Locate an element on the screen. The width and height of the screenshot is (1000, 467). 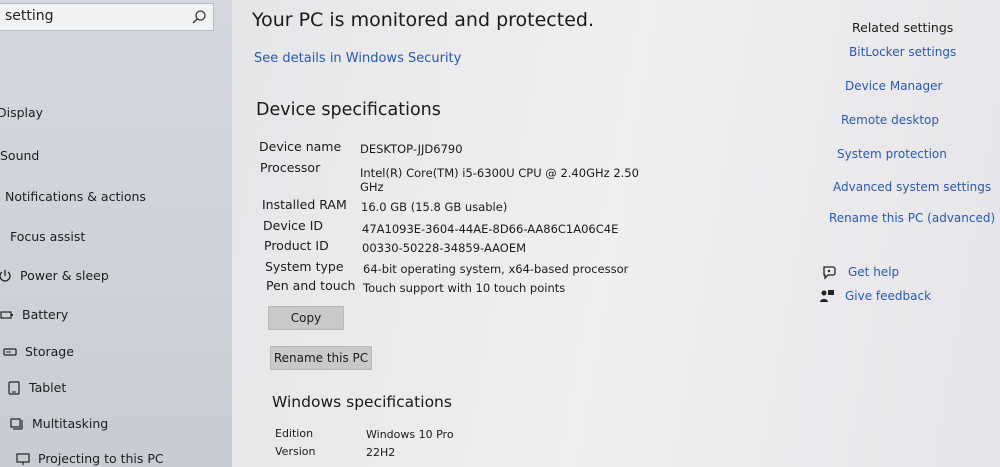
security-details-link: See details in Windows Security is located at coordinates (357, 58).